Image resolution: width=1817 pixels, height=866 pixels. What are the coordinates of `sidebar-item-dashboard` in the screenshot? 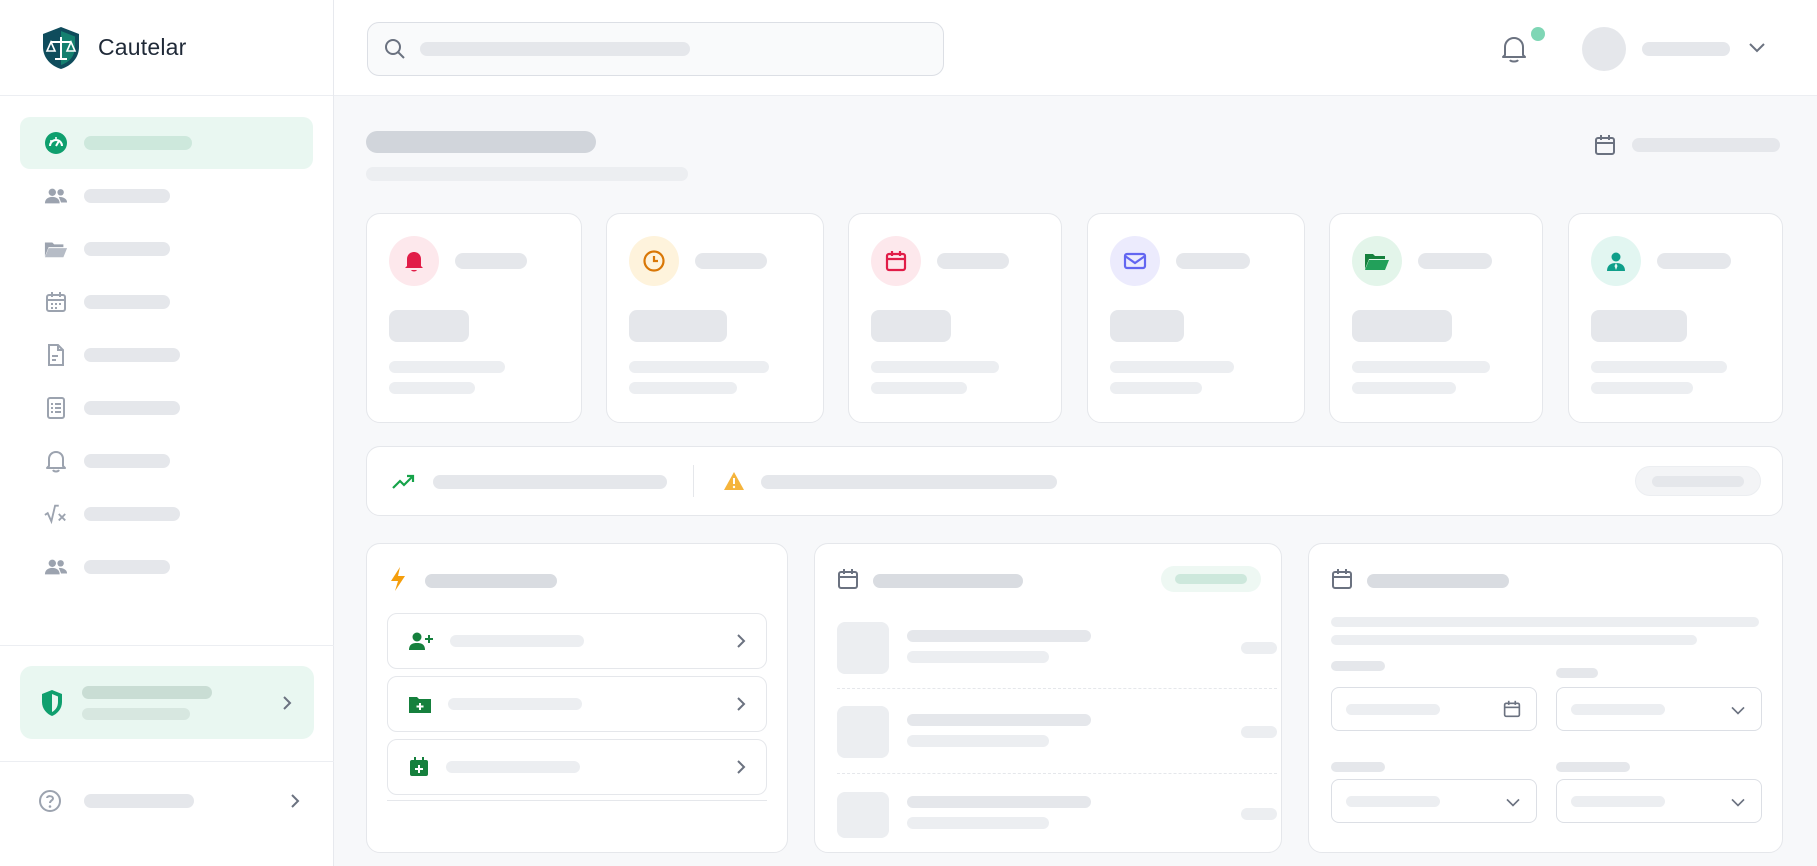 It's located at (166, 143).